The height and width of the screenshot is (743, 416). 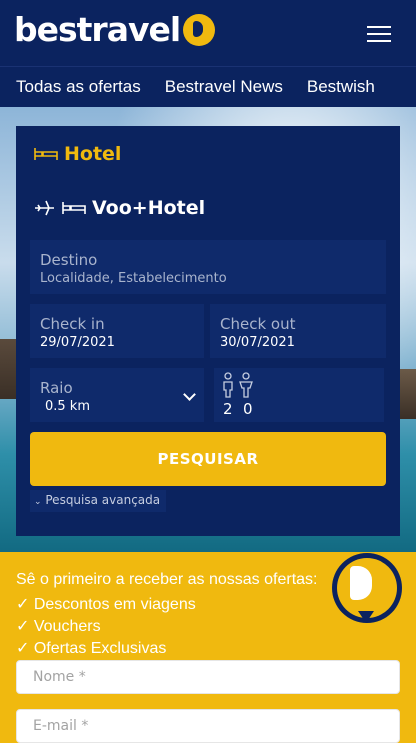 I want to click on checkout-label: Check out, so click(x=258, y=324).